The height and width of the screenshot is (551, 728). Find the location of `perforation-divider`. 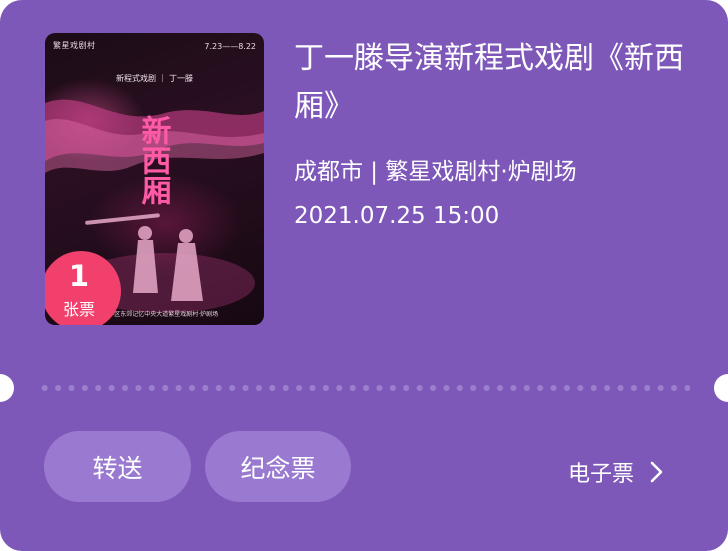

perforation-divider is located at coordinates (364, 388).